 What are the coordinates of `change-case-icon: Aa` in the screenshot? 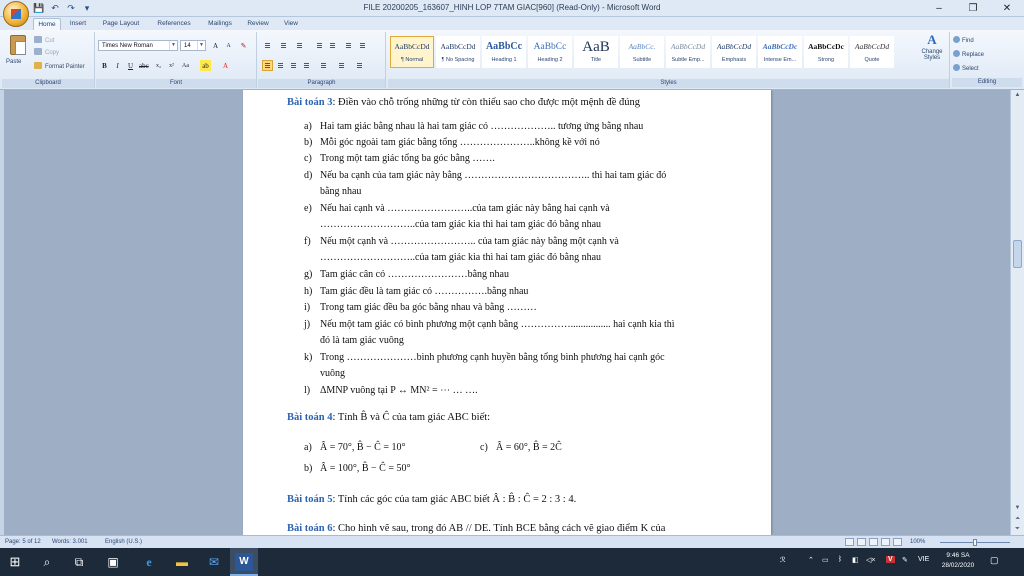 It's located at (185, 65).